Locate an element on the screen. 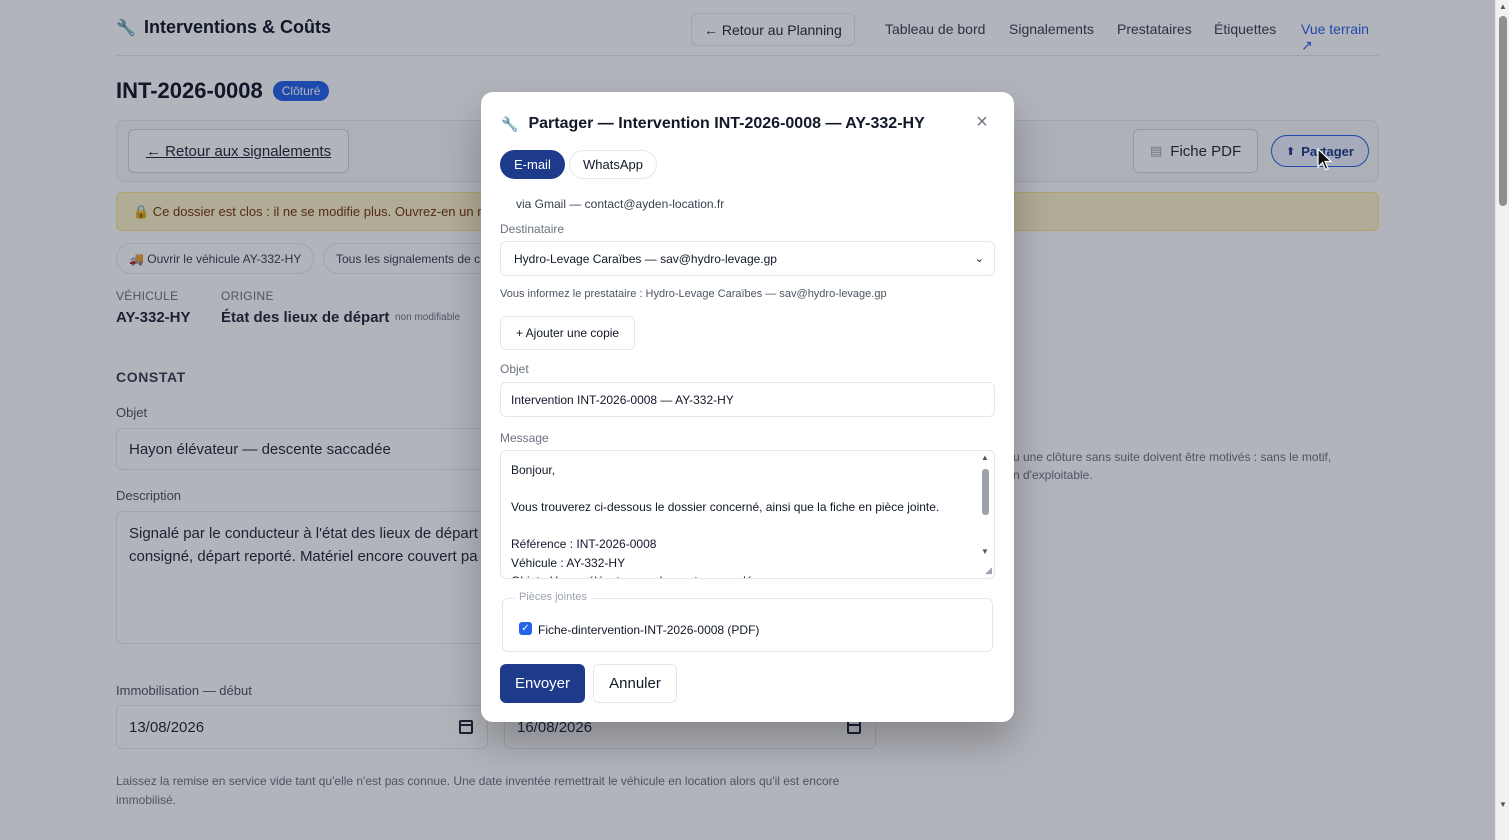  attachments-legend: Pièces jointes is located at coordinates (553, 597).